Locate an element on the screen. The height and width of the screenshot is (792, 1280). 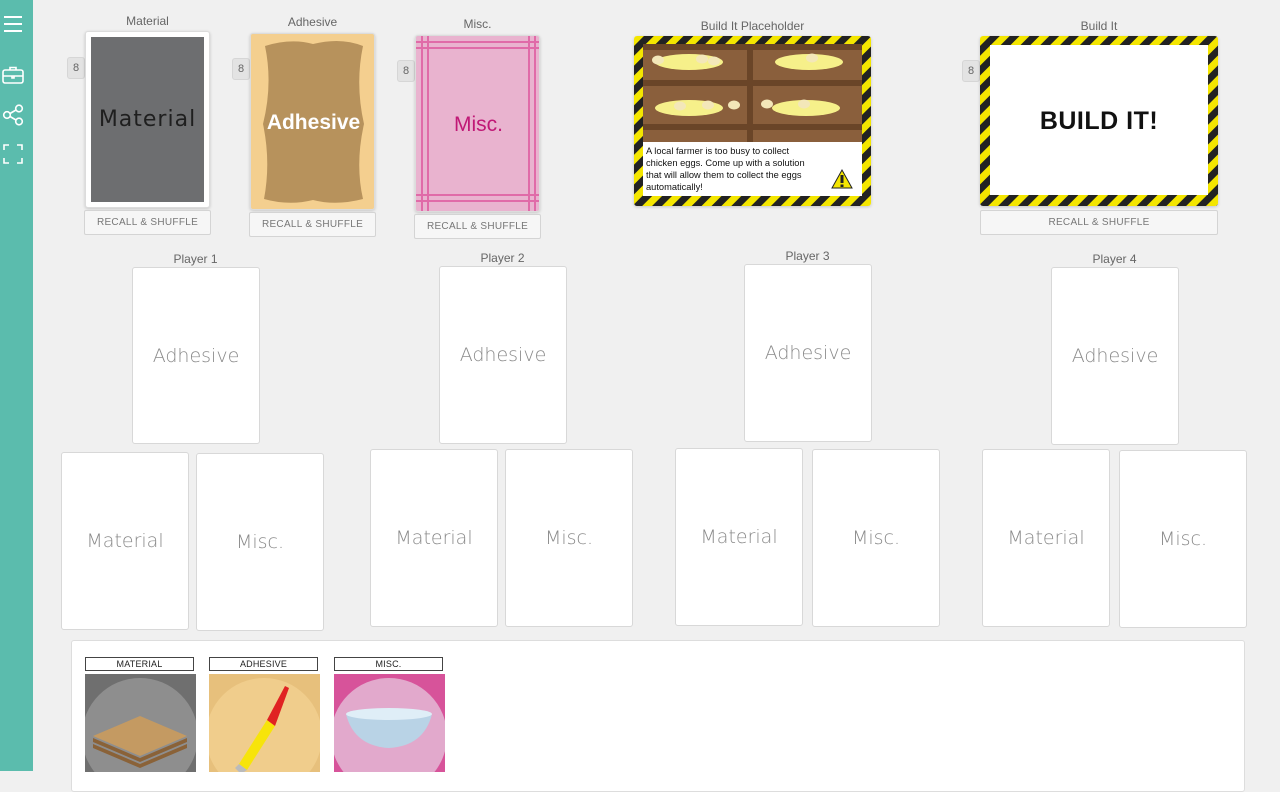
deck-label-adhesive: Adhesive is located at coordinates (312, 22).